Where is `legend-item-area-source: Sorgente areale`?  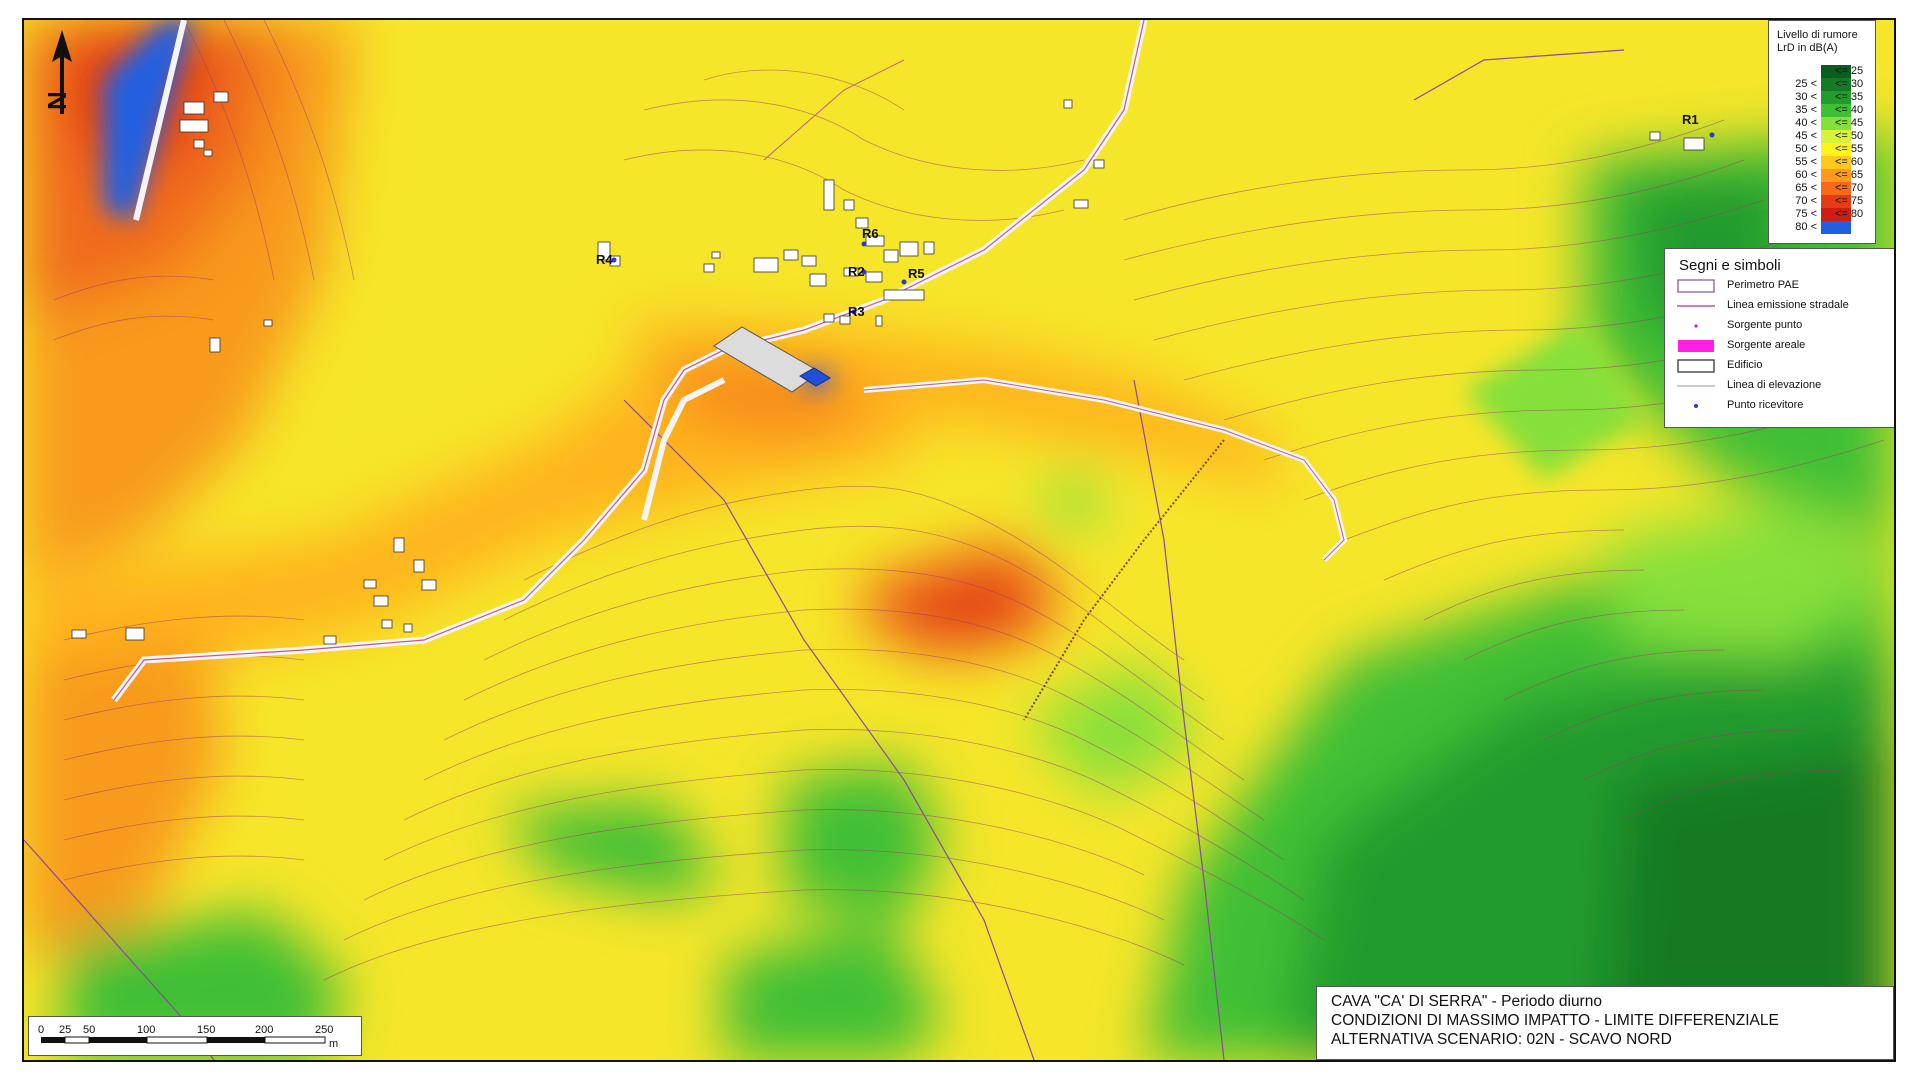
legend-item-area-source: Sorgente areale is located at coordinates (1782, 346).